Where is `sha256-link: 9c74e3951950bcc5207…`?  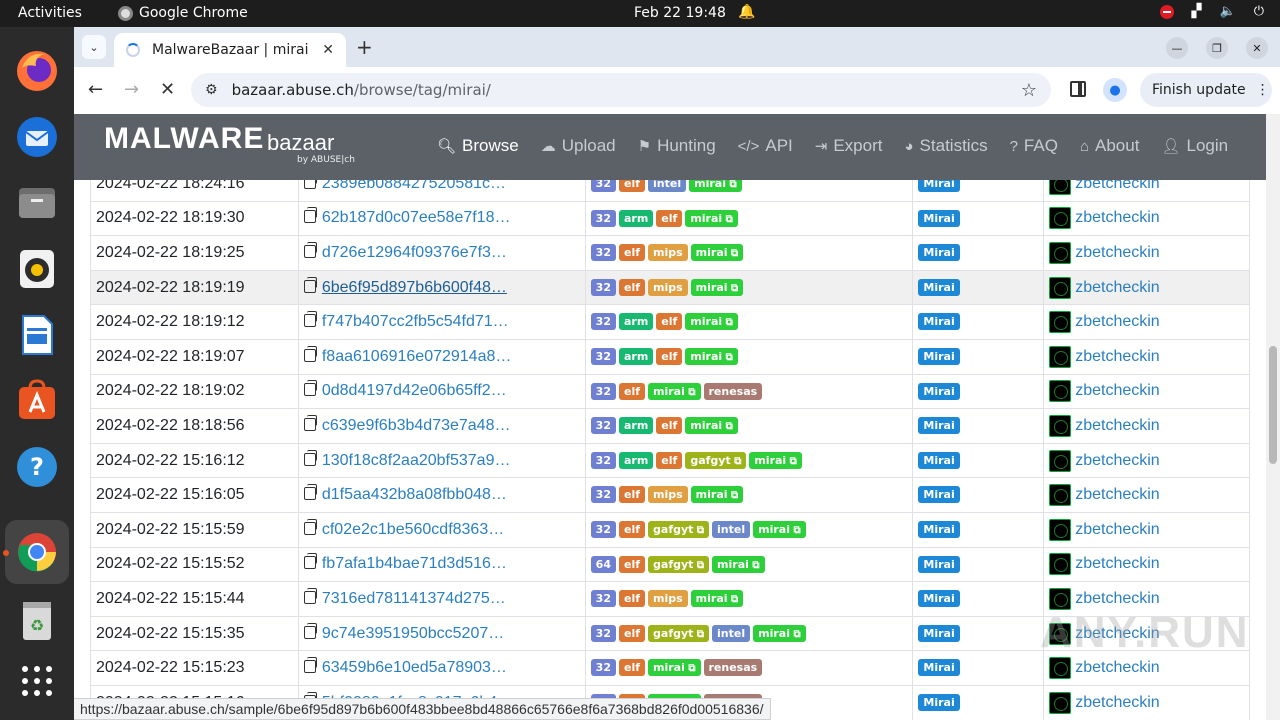 sha256-link: 9c74e3951950bcc5207… is located at coordinates (413, 633).